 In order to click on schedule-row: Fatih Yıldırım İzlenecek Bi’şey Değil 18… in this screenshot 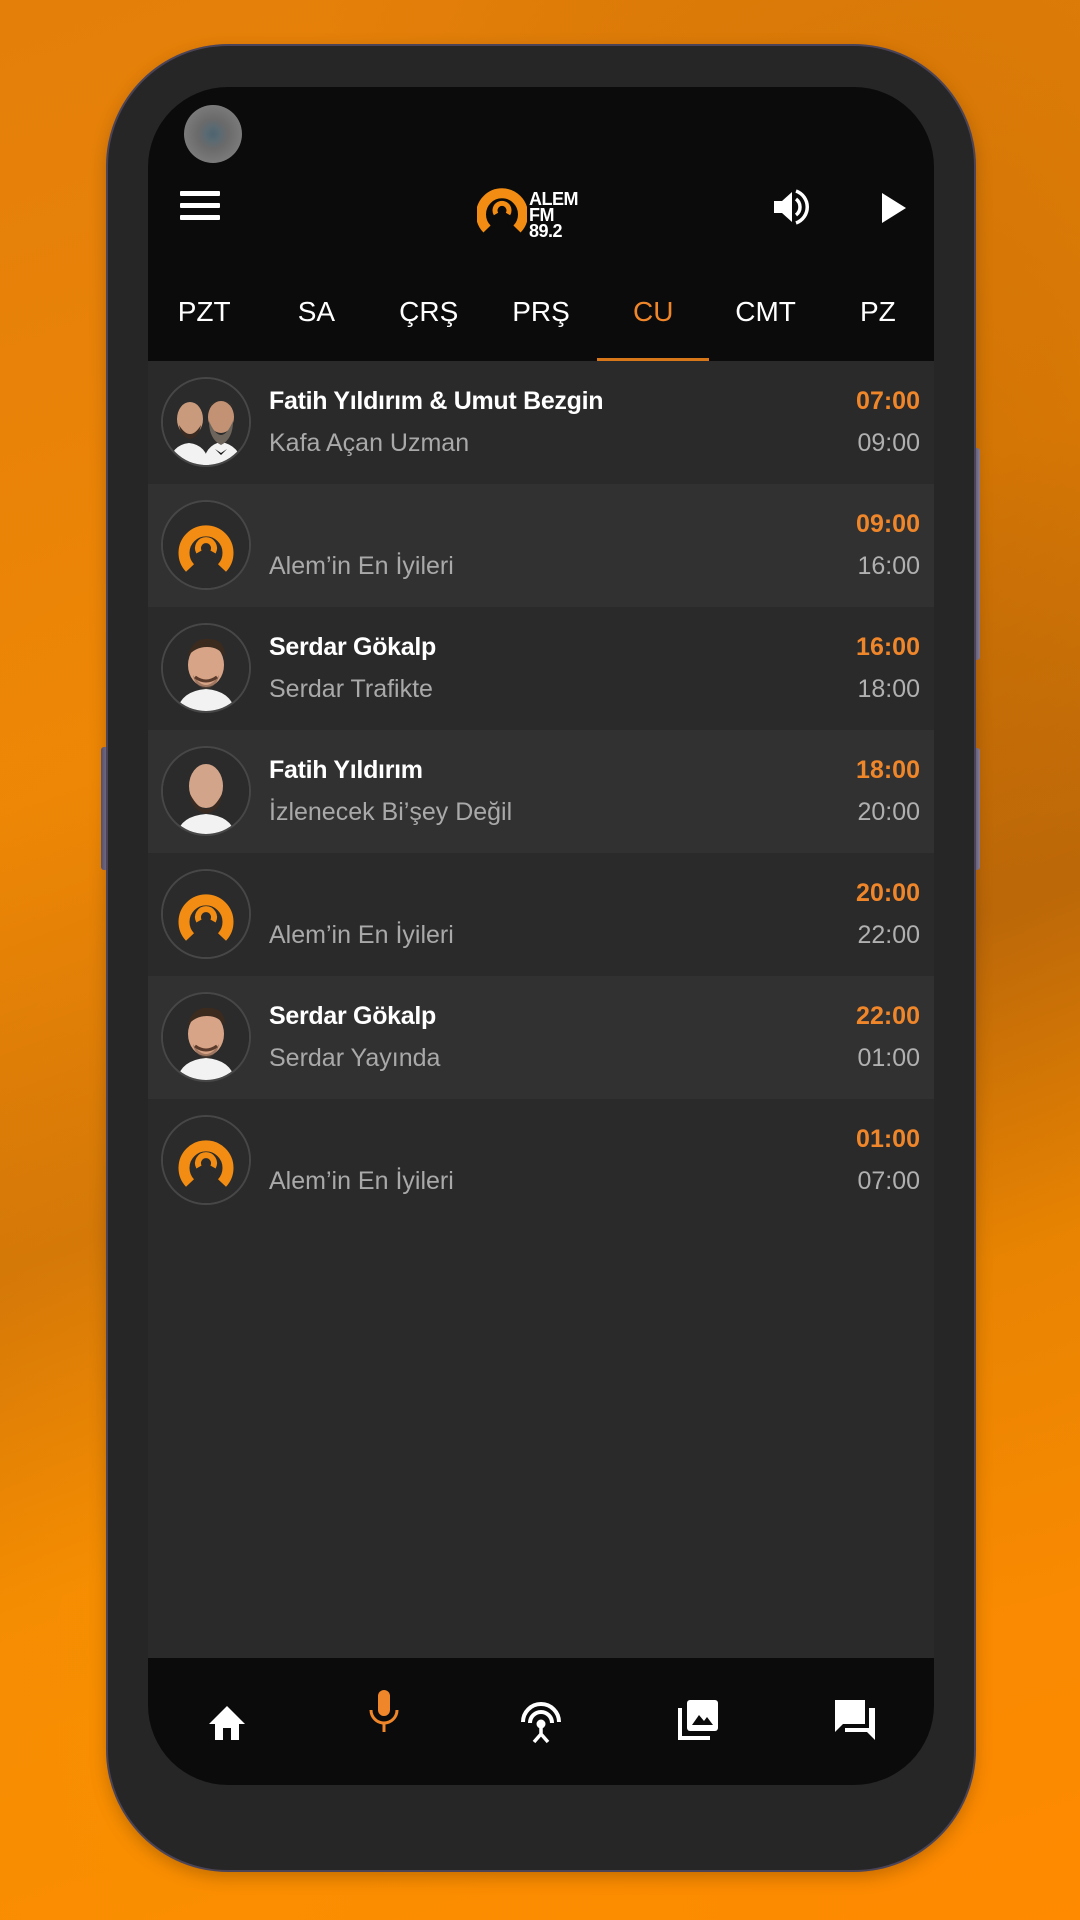, I will do `click(541, 791)`.